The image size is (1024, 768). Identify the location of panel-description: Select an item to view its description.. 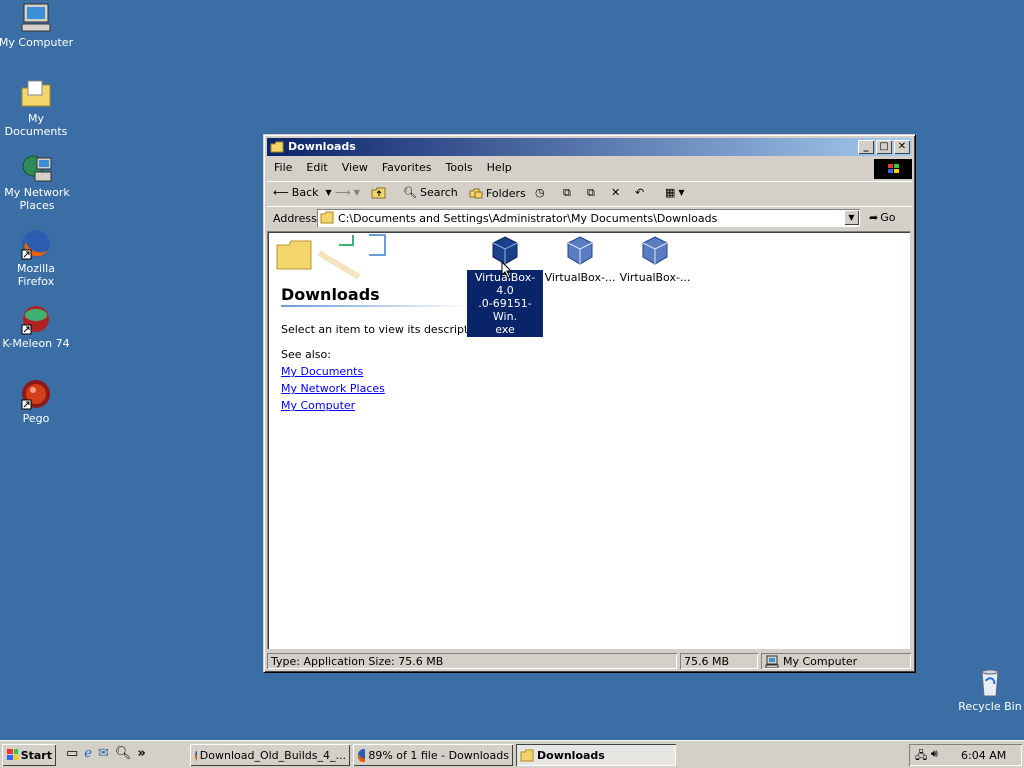
(385, 329).